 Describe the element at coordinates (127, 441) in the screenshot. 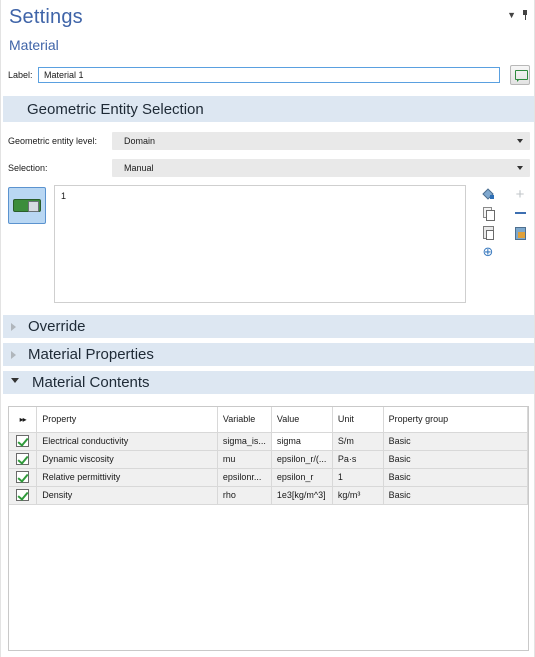

I see `property-cell: Electrical conductivity` at that location.